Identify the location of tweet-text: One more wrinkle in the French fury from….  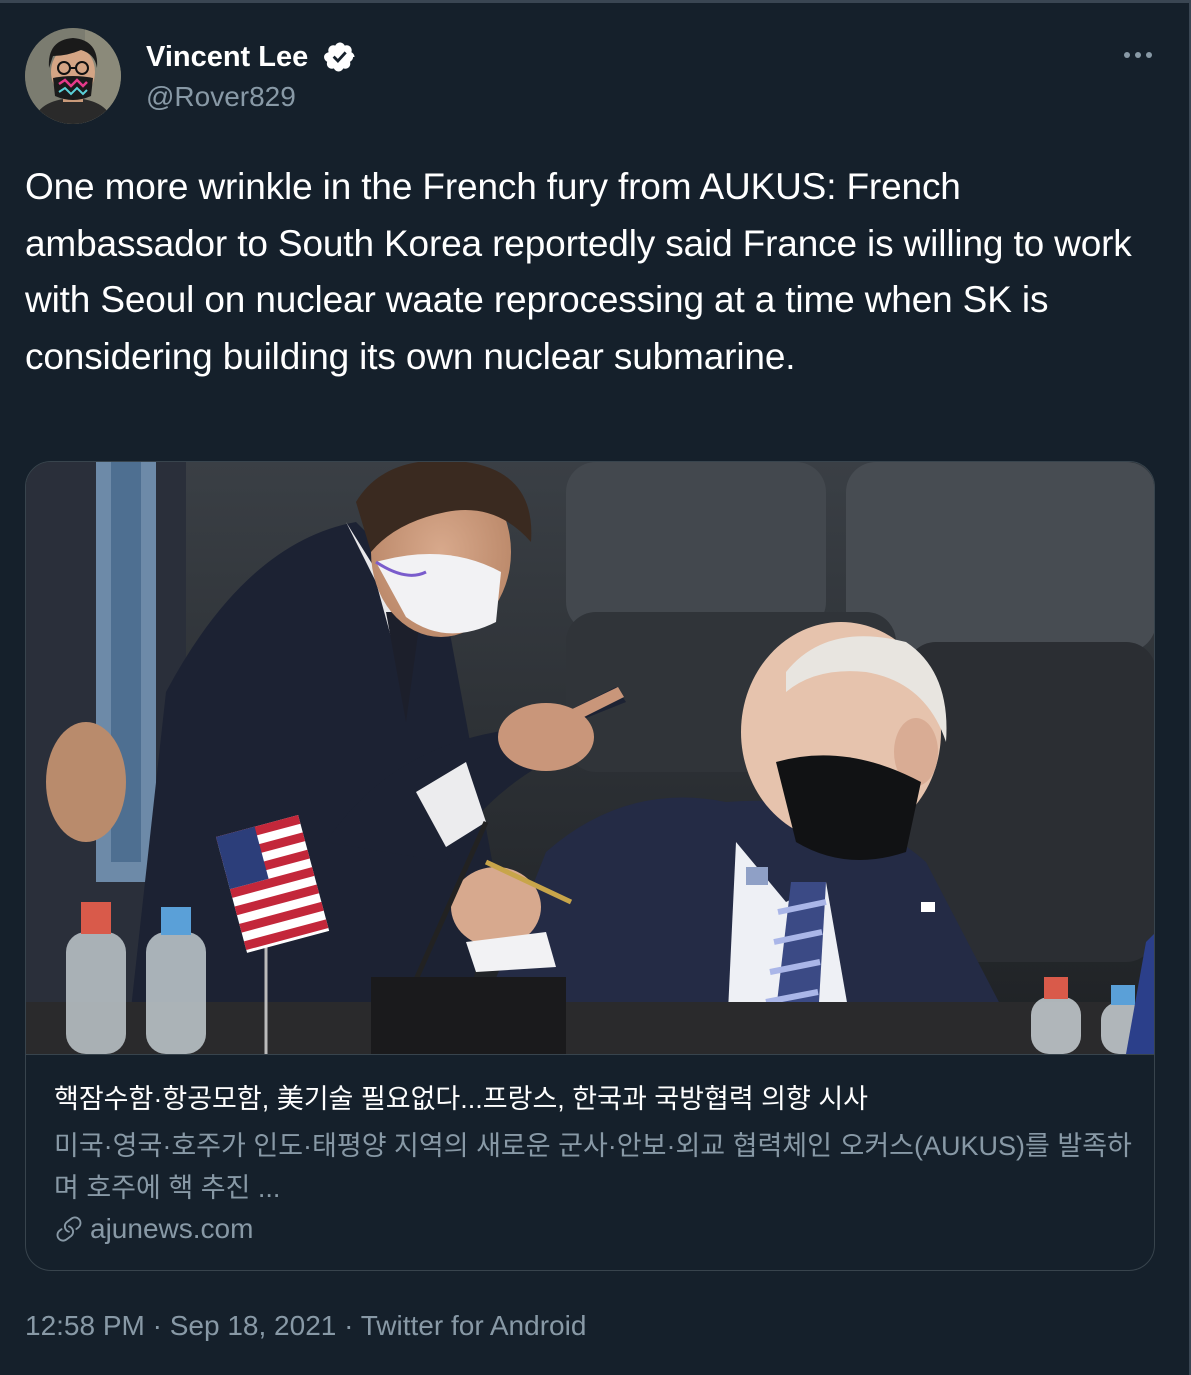
(578, 271).